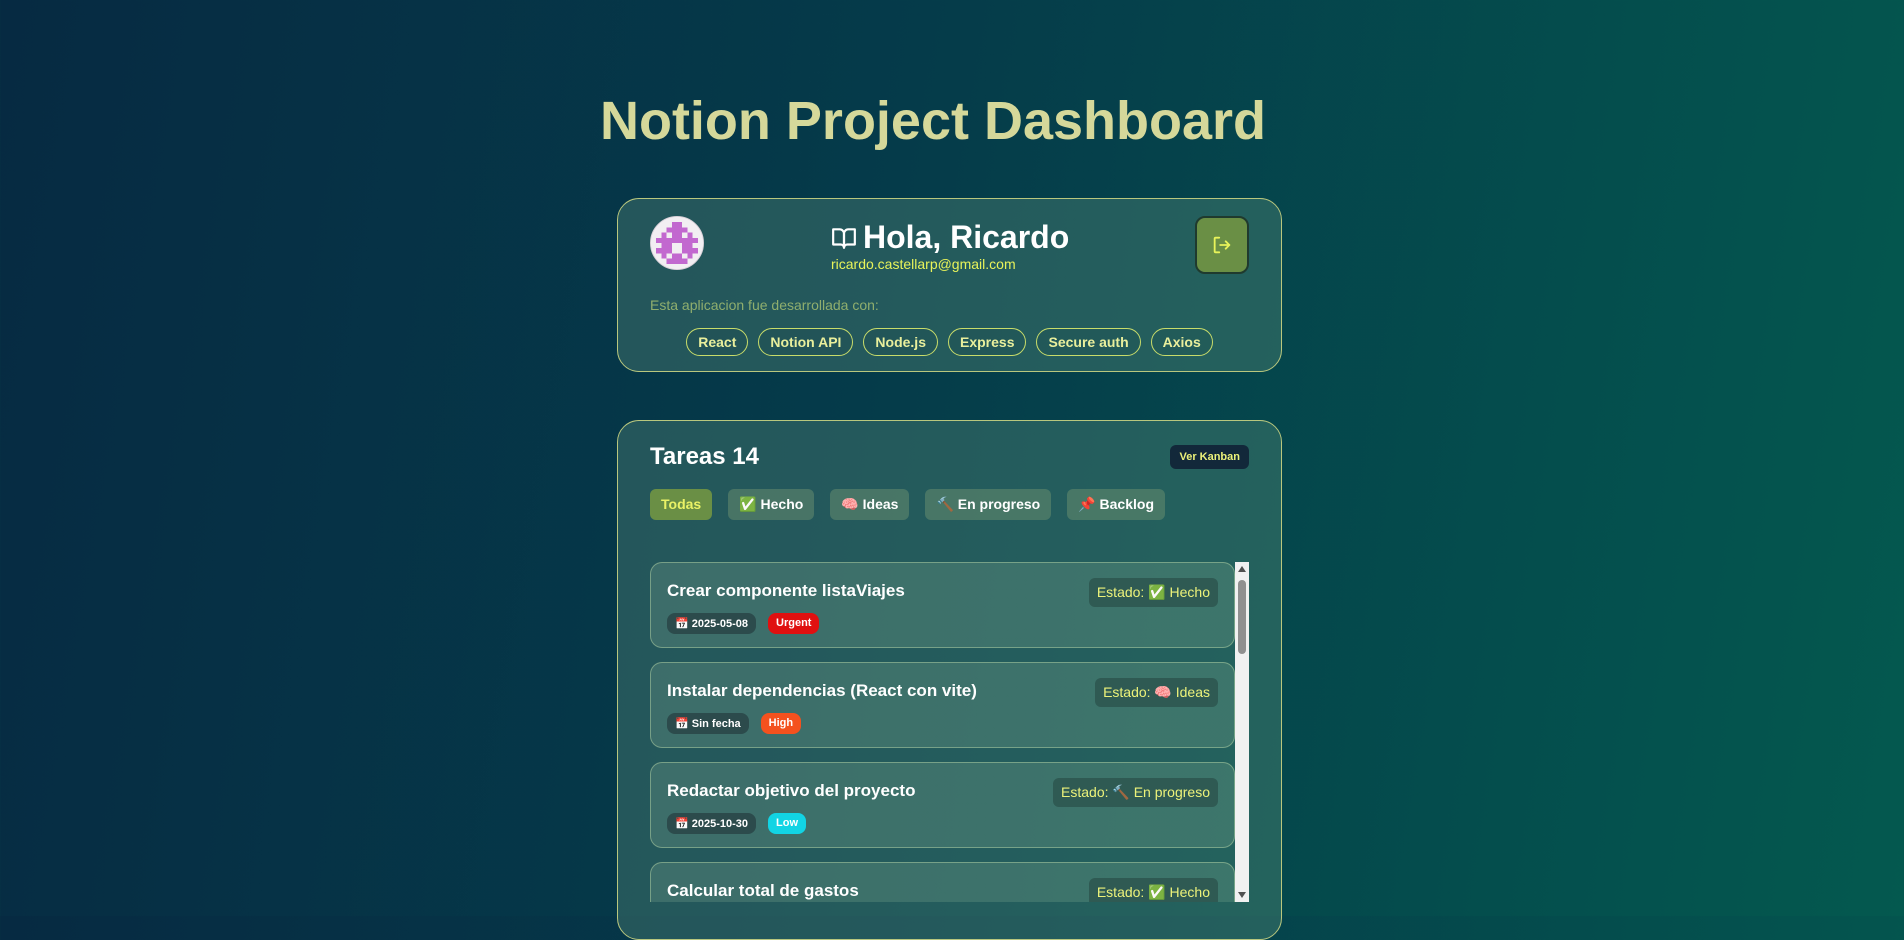 The image size is (1904, 940). I want to click on tasks-title: Tareas 14, so click(704, 456).